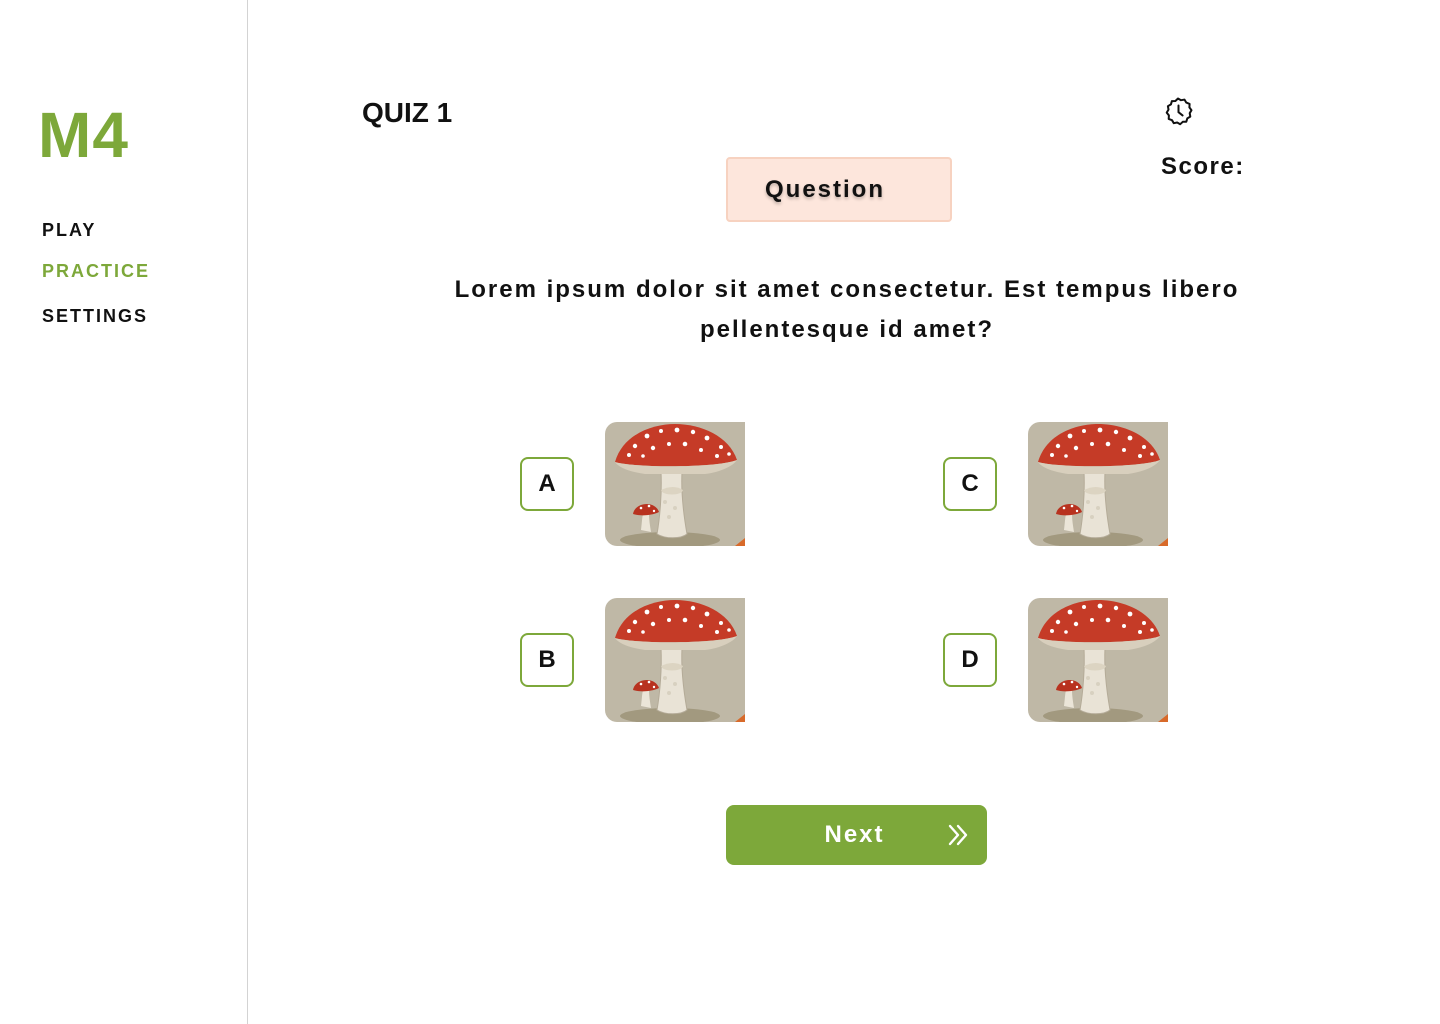  What do you see at coordinates (96, 271) in the screenshot?
I see `sidebar-item-practice: PRACTICE` at bounding box center [96, 271].